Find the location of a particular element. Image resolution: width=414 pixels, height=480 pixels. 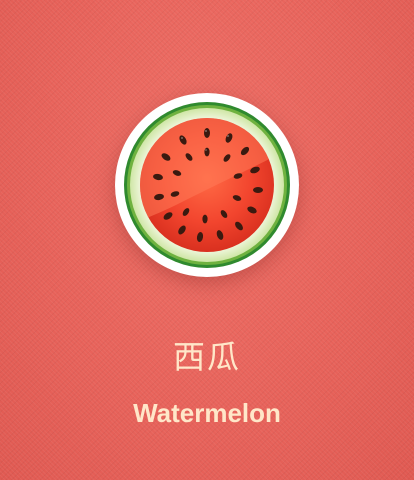

fruit-name-english: Watermelon is located at coordinates (207, 413).